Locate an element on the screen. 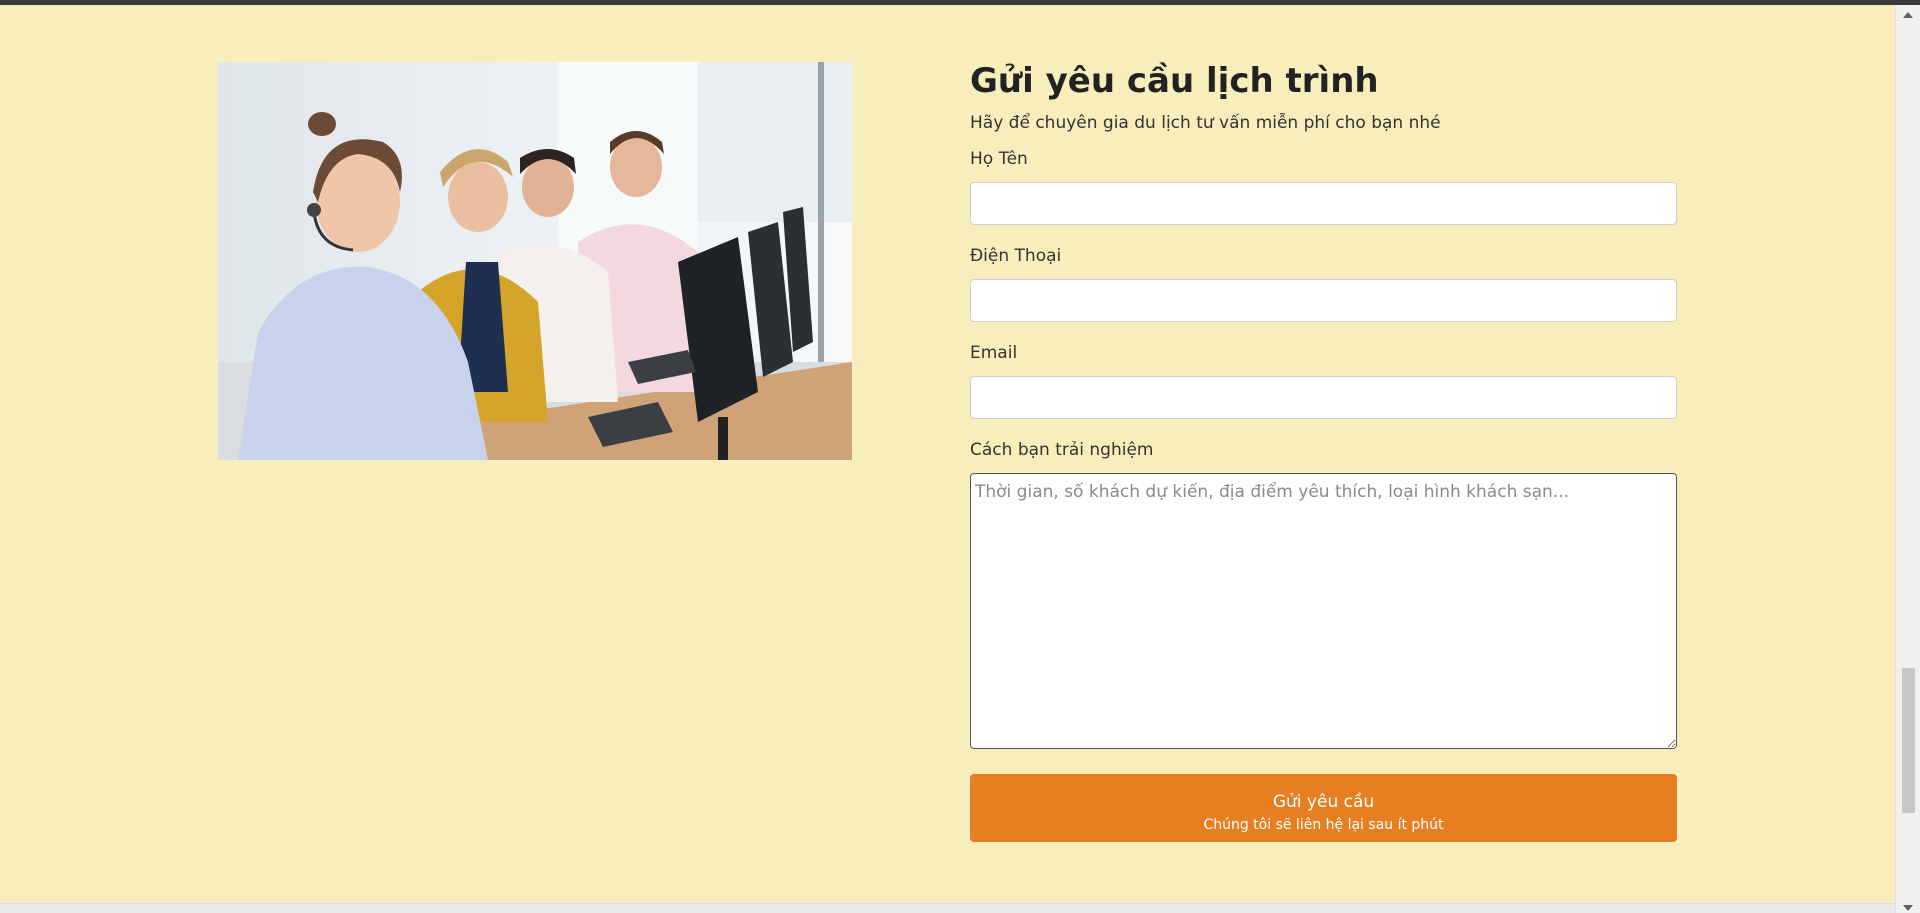 This screenshot has height=913, width=1920. horizontal-scrollbar is located at coordinates (947, 908).